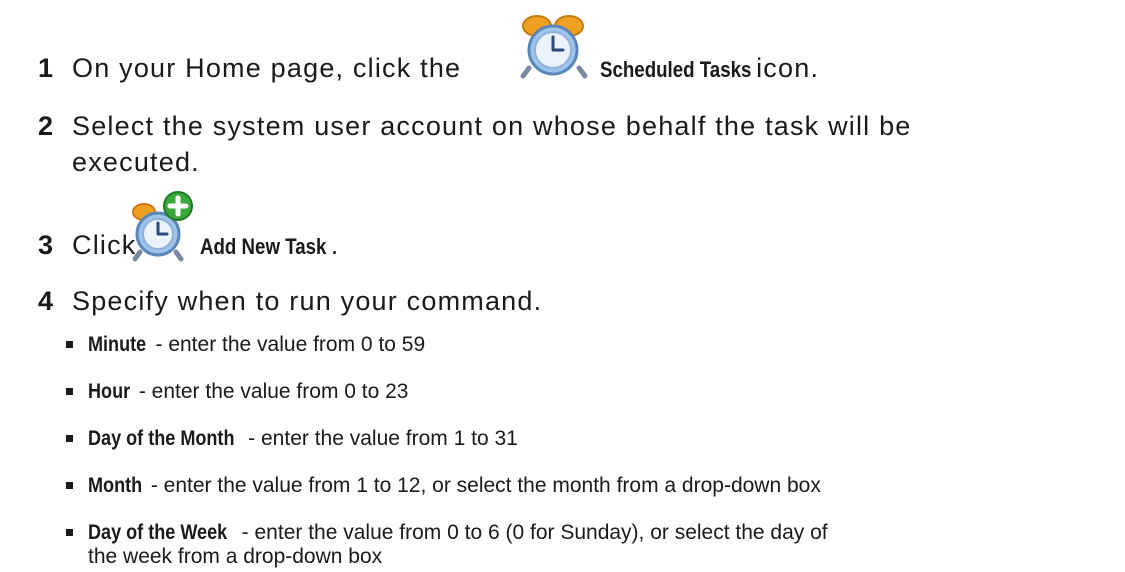 The height and width of the screenshot is (572, 1125). I want to click on bullet-term: Hour, so click(109, 391).